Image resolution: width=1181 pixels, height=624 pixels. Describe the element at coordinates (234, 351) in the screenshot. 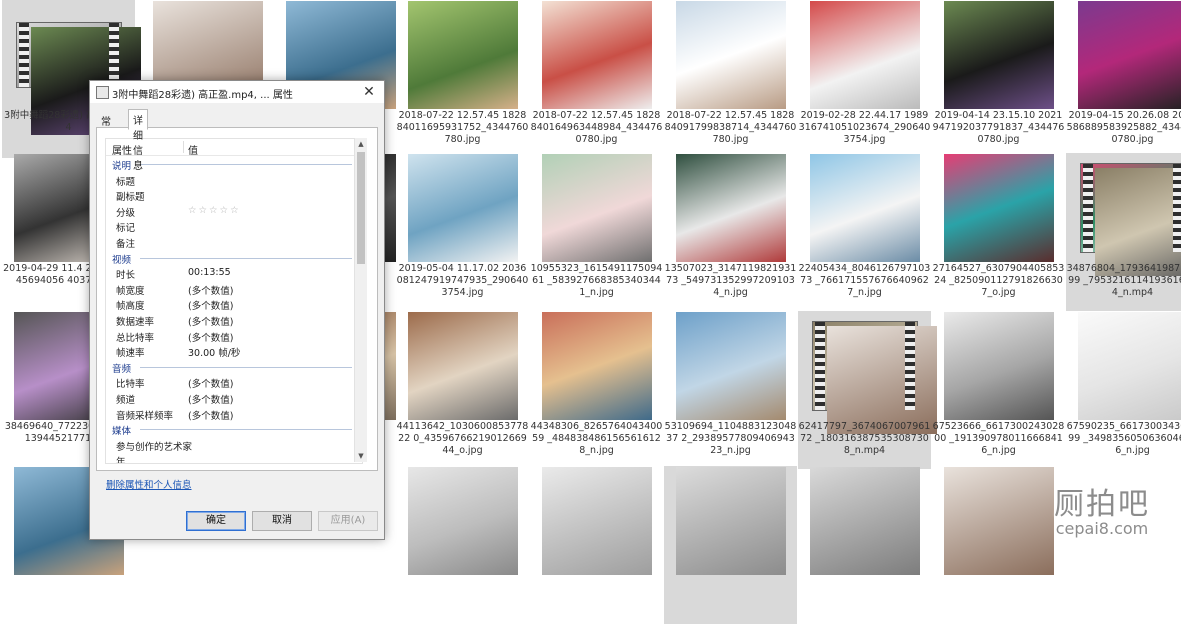

I see `property-row: 帧速率30.00 帧/秒` at that location.